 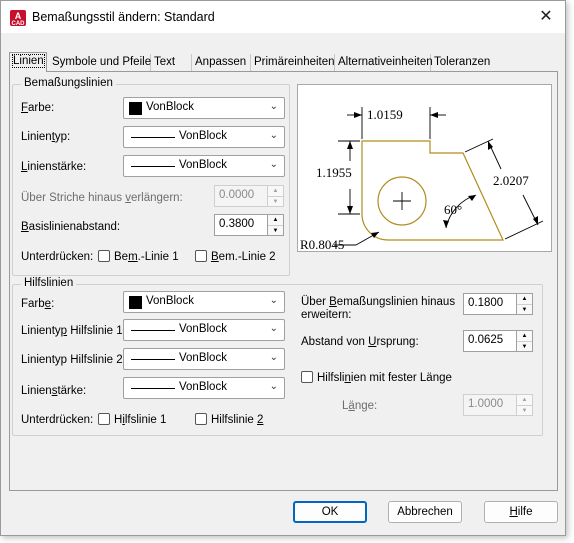 What do you see at coordinates (378, 308) in the screenshot?
I see `ext-extend-beyond-label: Über Bemaßungslinien hinaus erweitern:` at bounding box center [378, 308].